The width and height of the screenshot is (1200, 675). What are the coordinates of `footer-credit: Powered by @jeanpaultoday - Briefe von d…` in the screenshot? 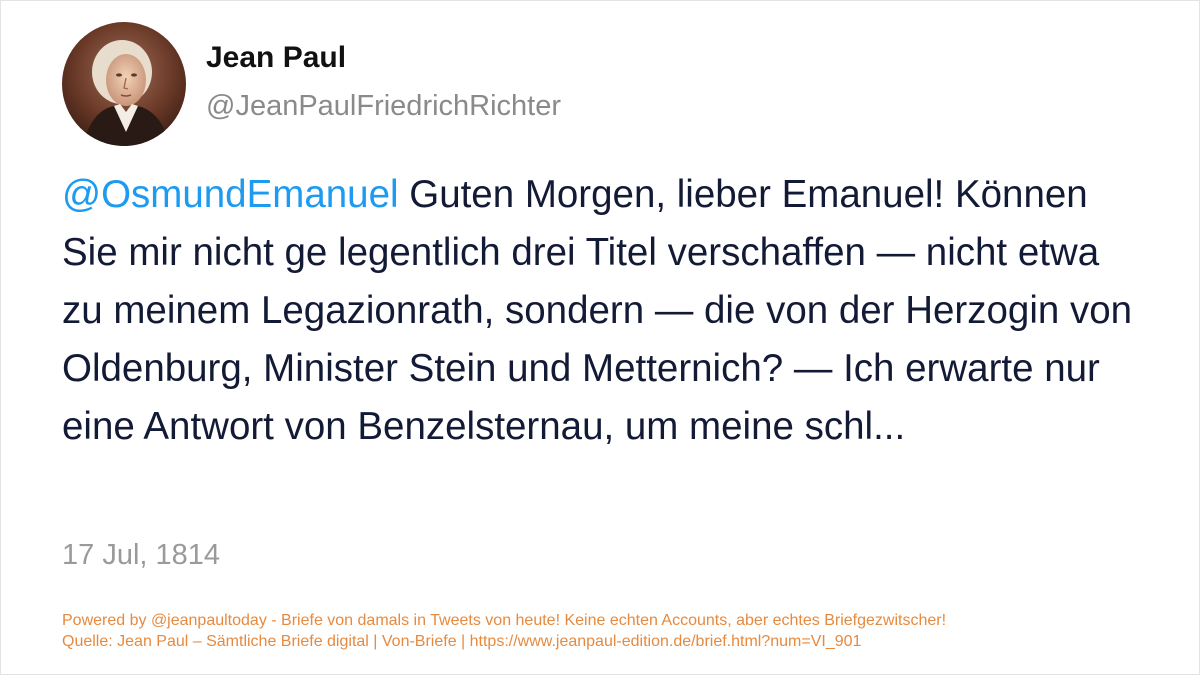 It's located at (504, 620).